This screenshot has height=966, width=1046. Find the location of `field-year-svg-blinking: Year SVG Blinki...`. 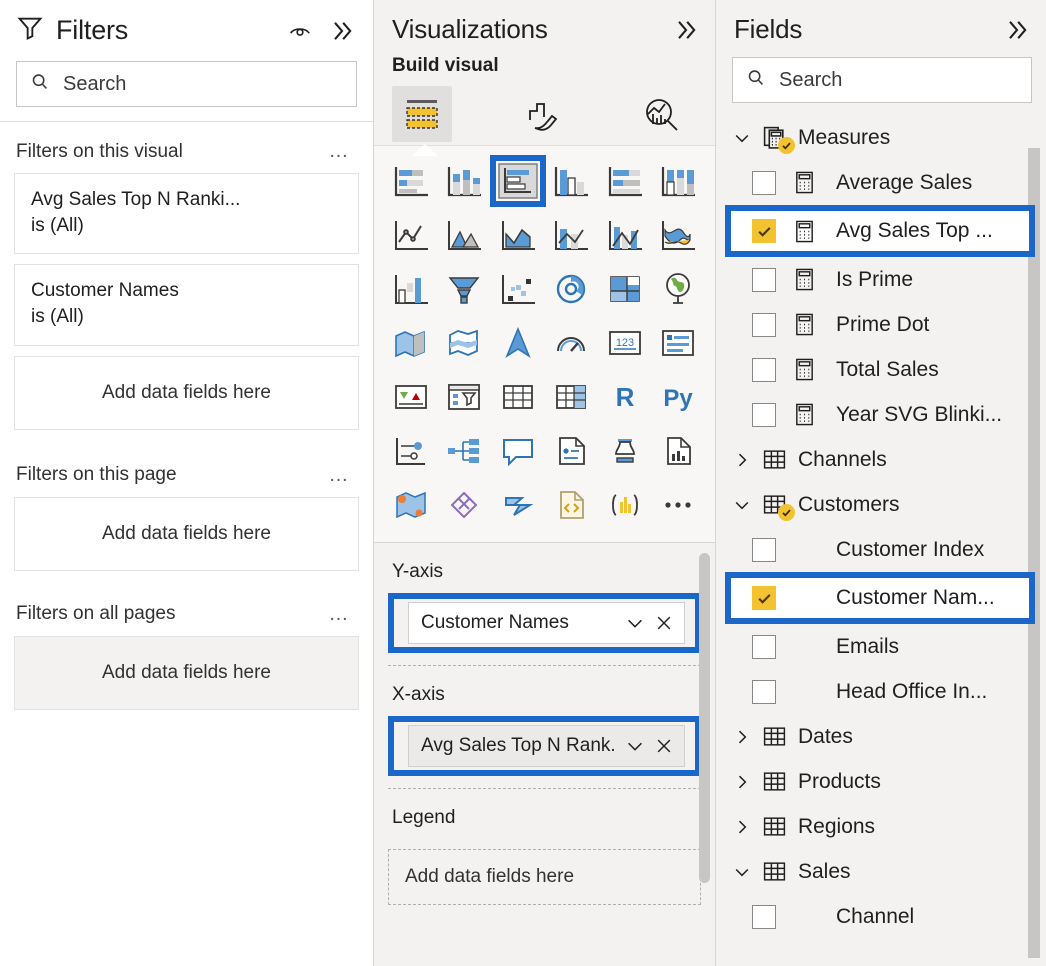

field-year-svg-blinking: Year SVG Blinki... is located at coordinates (888, 414).